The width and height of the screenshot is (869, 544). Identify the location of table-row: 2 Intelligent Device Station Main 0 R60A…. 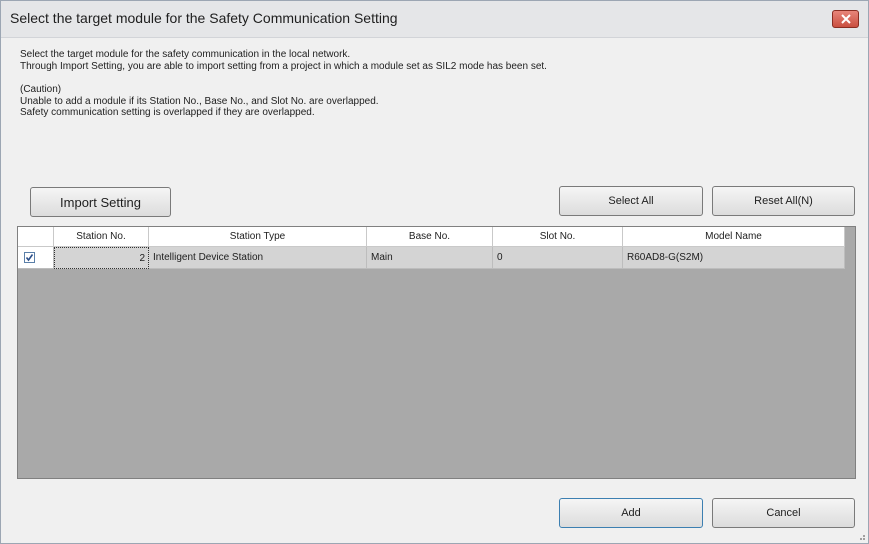
(431, 258).